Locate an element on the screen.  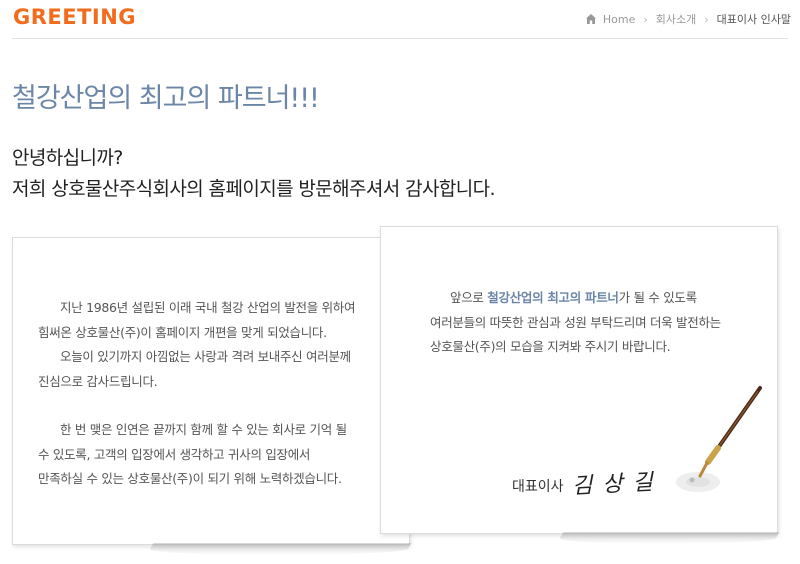
highlight-text: 철강산업의 최고의 파트너 is located at coordinates (553, 297).